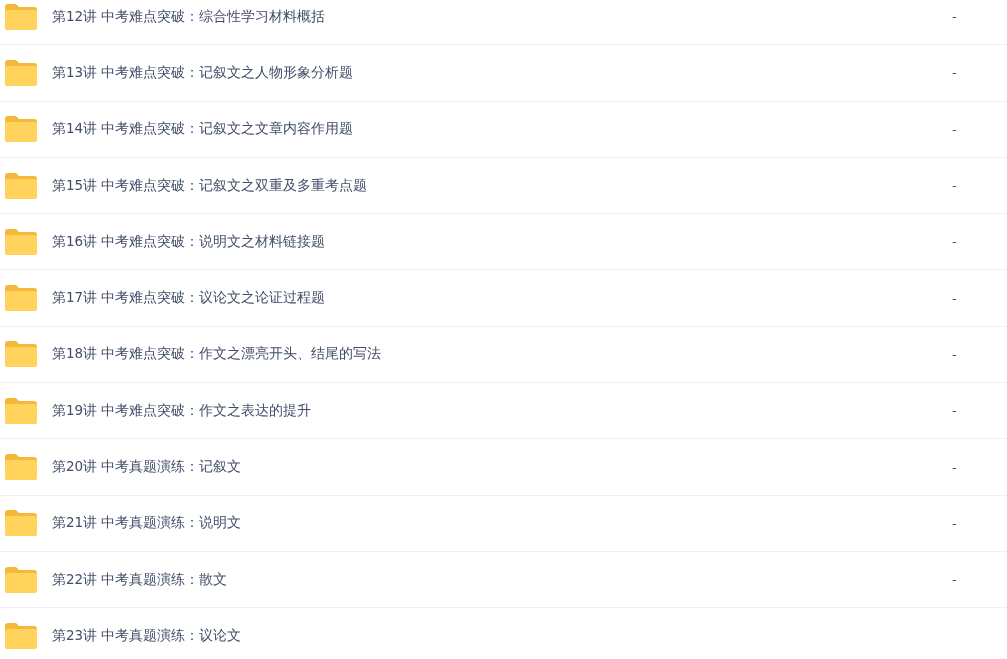 This screenshot has height=659, width=1007. What do you see at coordinates (502, 579) in the screenshot?
I see `folder-name: 第22讲 中考真题演练：散文` at bounding box center [502, 579].